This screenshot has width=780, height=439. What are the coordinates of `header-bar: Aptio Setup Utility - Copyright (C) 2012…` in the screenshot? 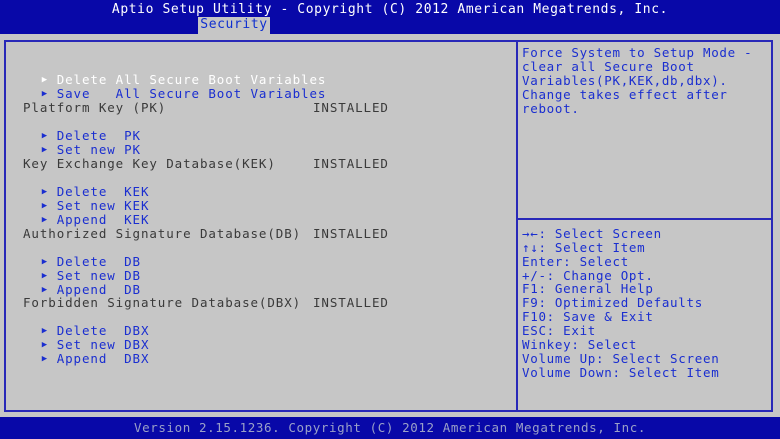 It's located at (390, 17).